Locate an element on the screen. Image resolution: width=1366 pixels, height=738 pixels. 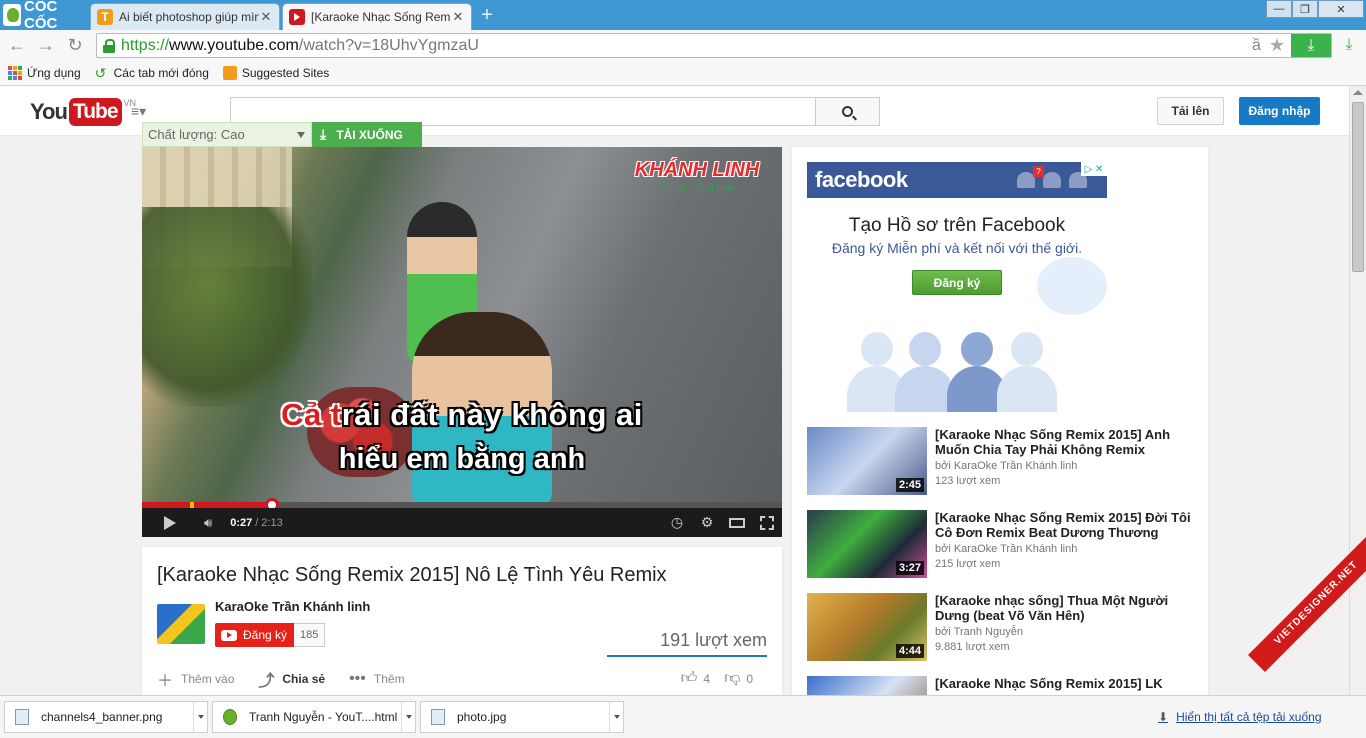
tab-youtube: [Karaoke Nhạc Sống Remix 2015] ✕ is located at coordinates (377, 16).